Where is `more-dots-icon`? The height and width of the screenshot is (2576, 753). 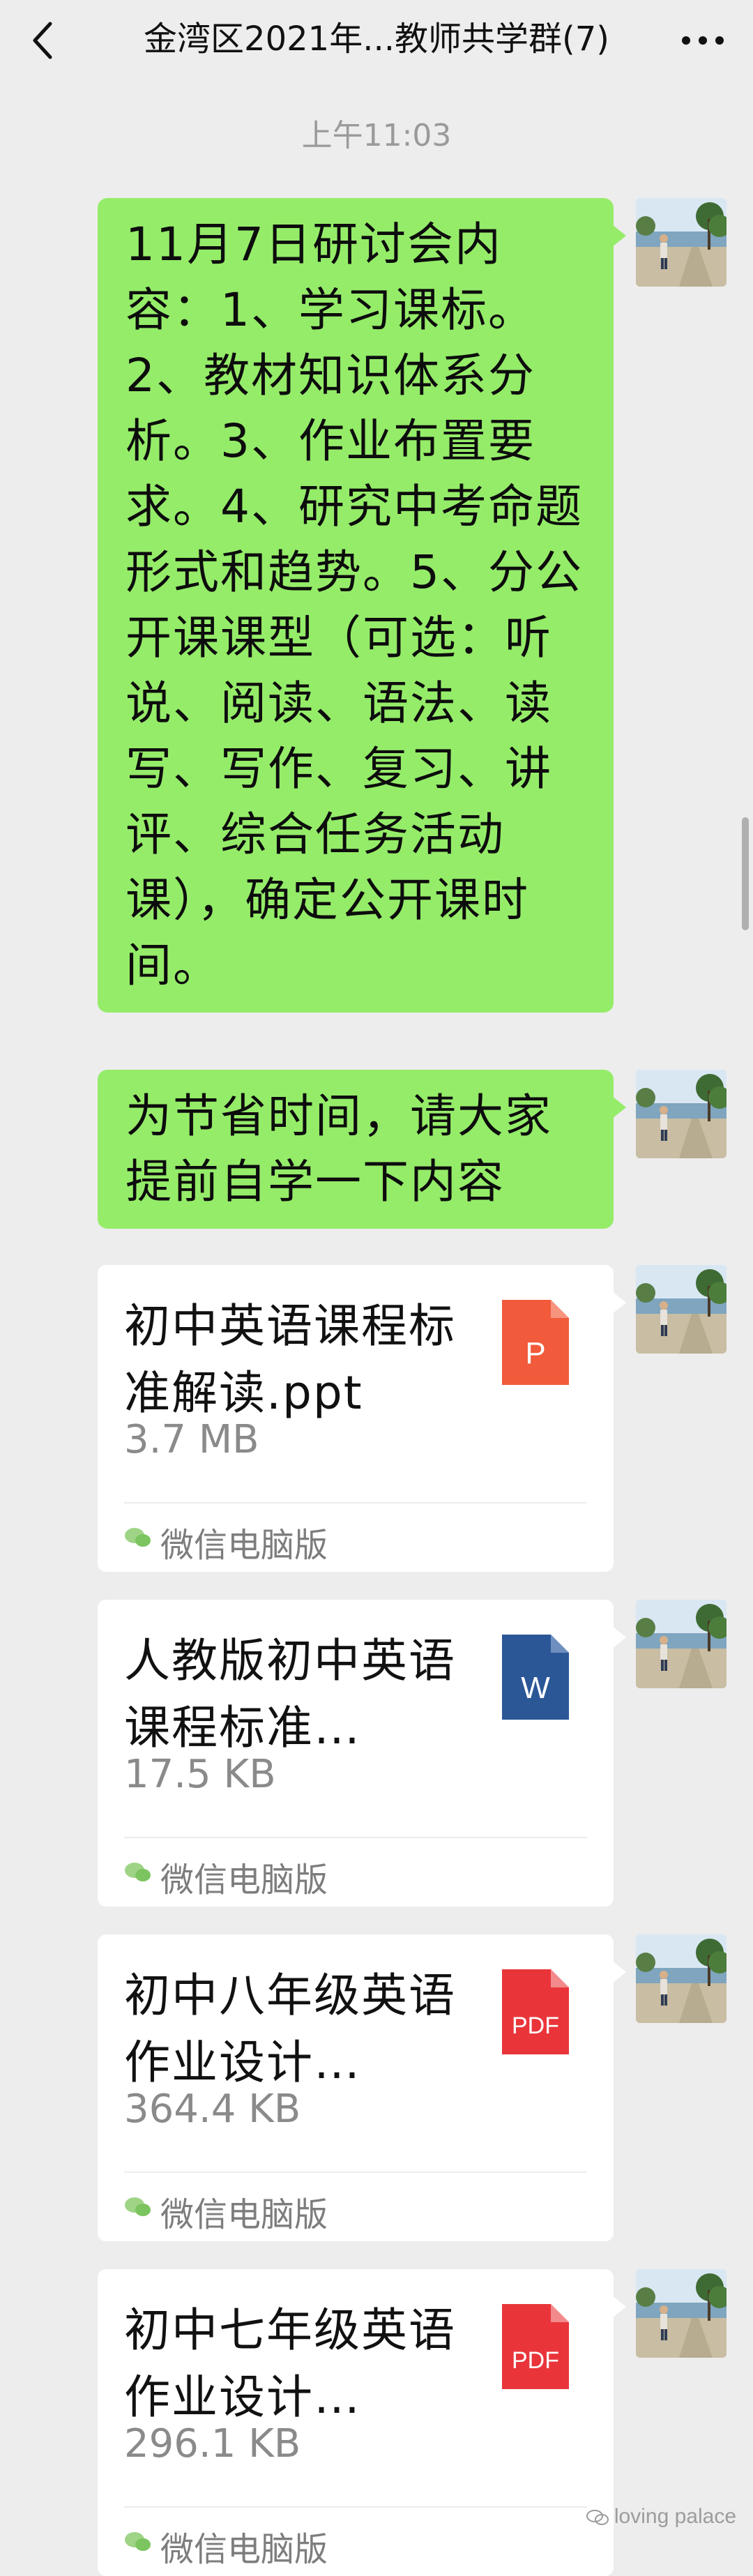
more-dots-icon is located at coordinates (703, 40).